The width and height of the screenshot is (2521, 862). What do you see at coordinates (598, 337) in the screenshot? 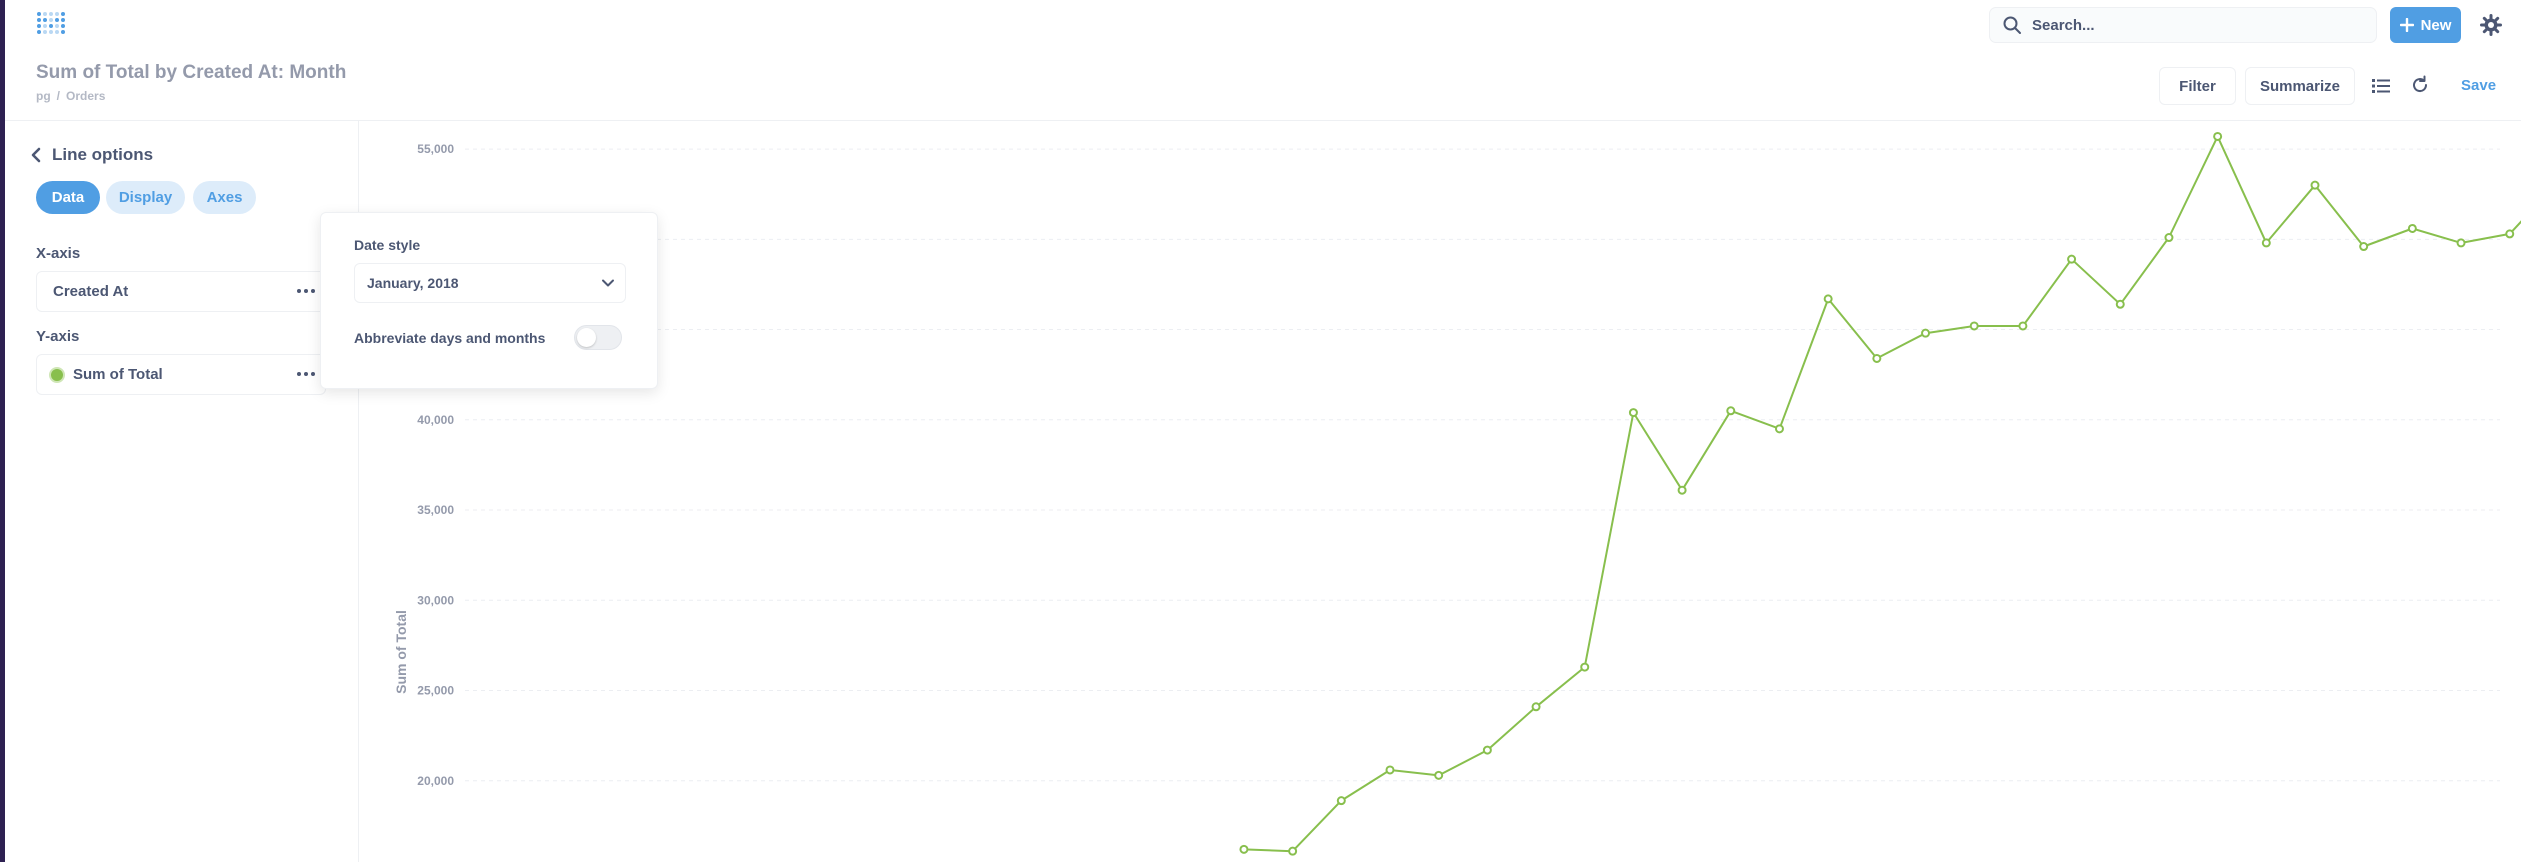
I see `abbreviate-toggle` at bounding box center [598, 337].